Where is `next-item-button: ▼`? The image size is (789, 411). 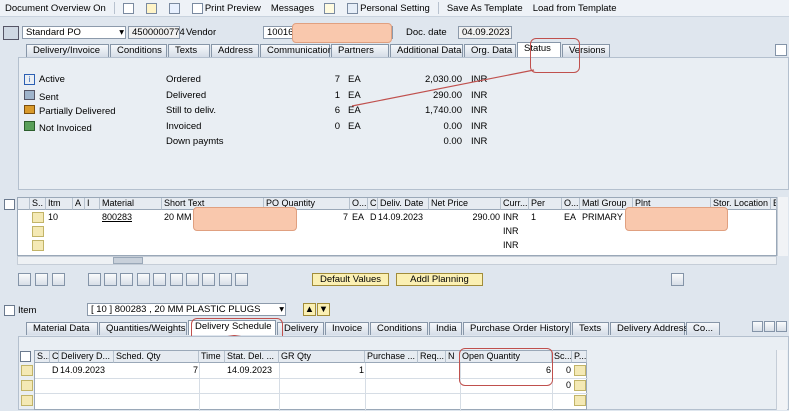 next-item-button: ▼ is located at coordinates (323, 309).